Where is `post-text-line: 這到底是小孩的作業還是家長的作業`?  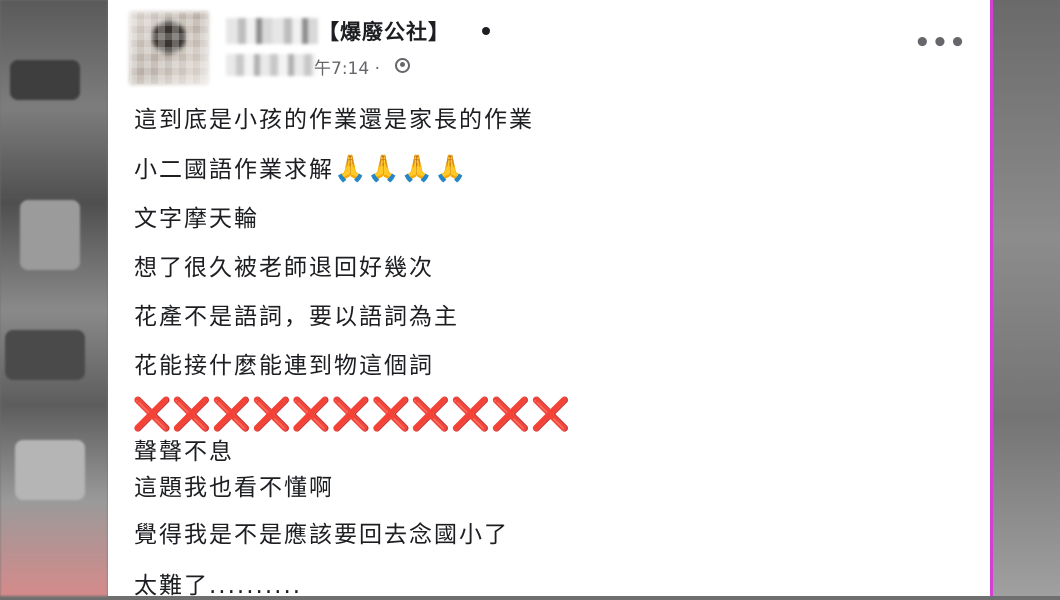 post-text-line: 這到底是小孩的作業還是家長的作業 is located at coordinates (334, 120).